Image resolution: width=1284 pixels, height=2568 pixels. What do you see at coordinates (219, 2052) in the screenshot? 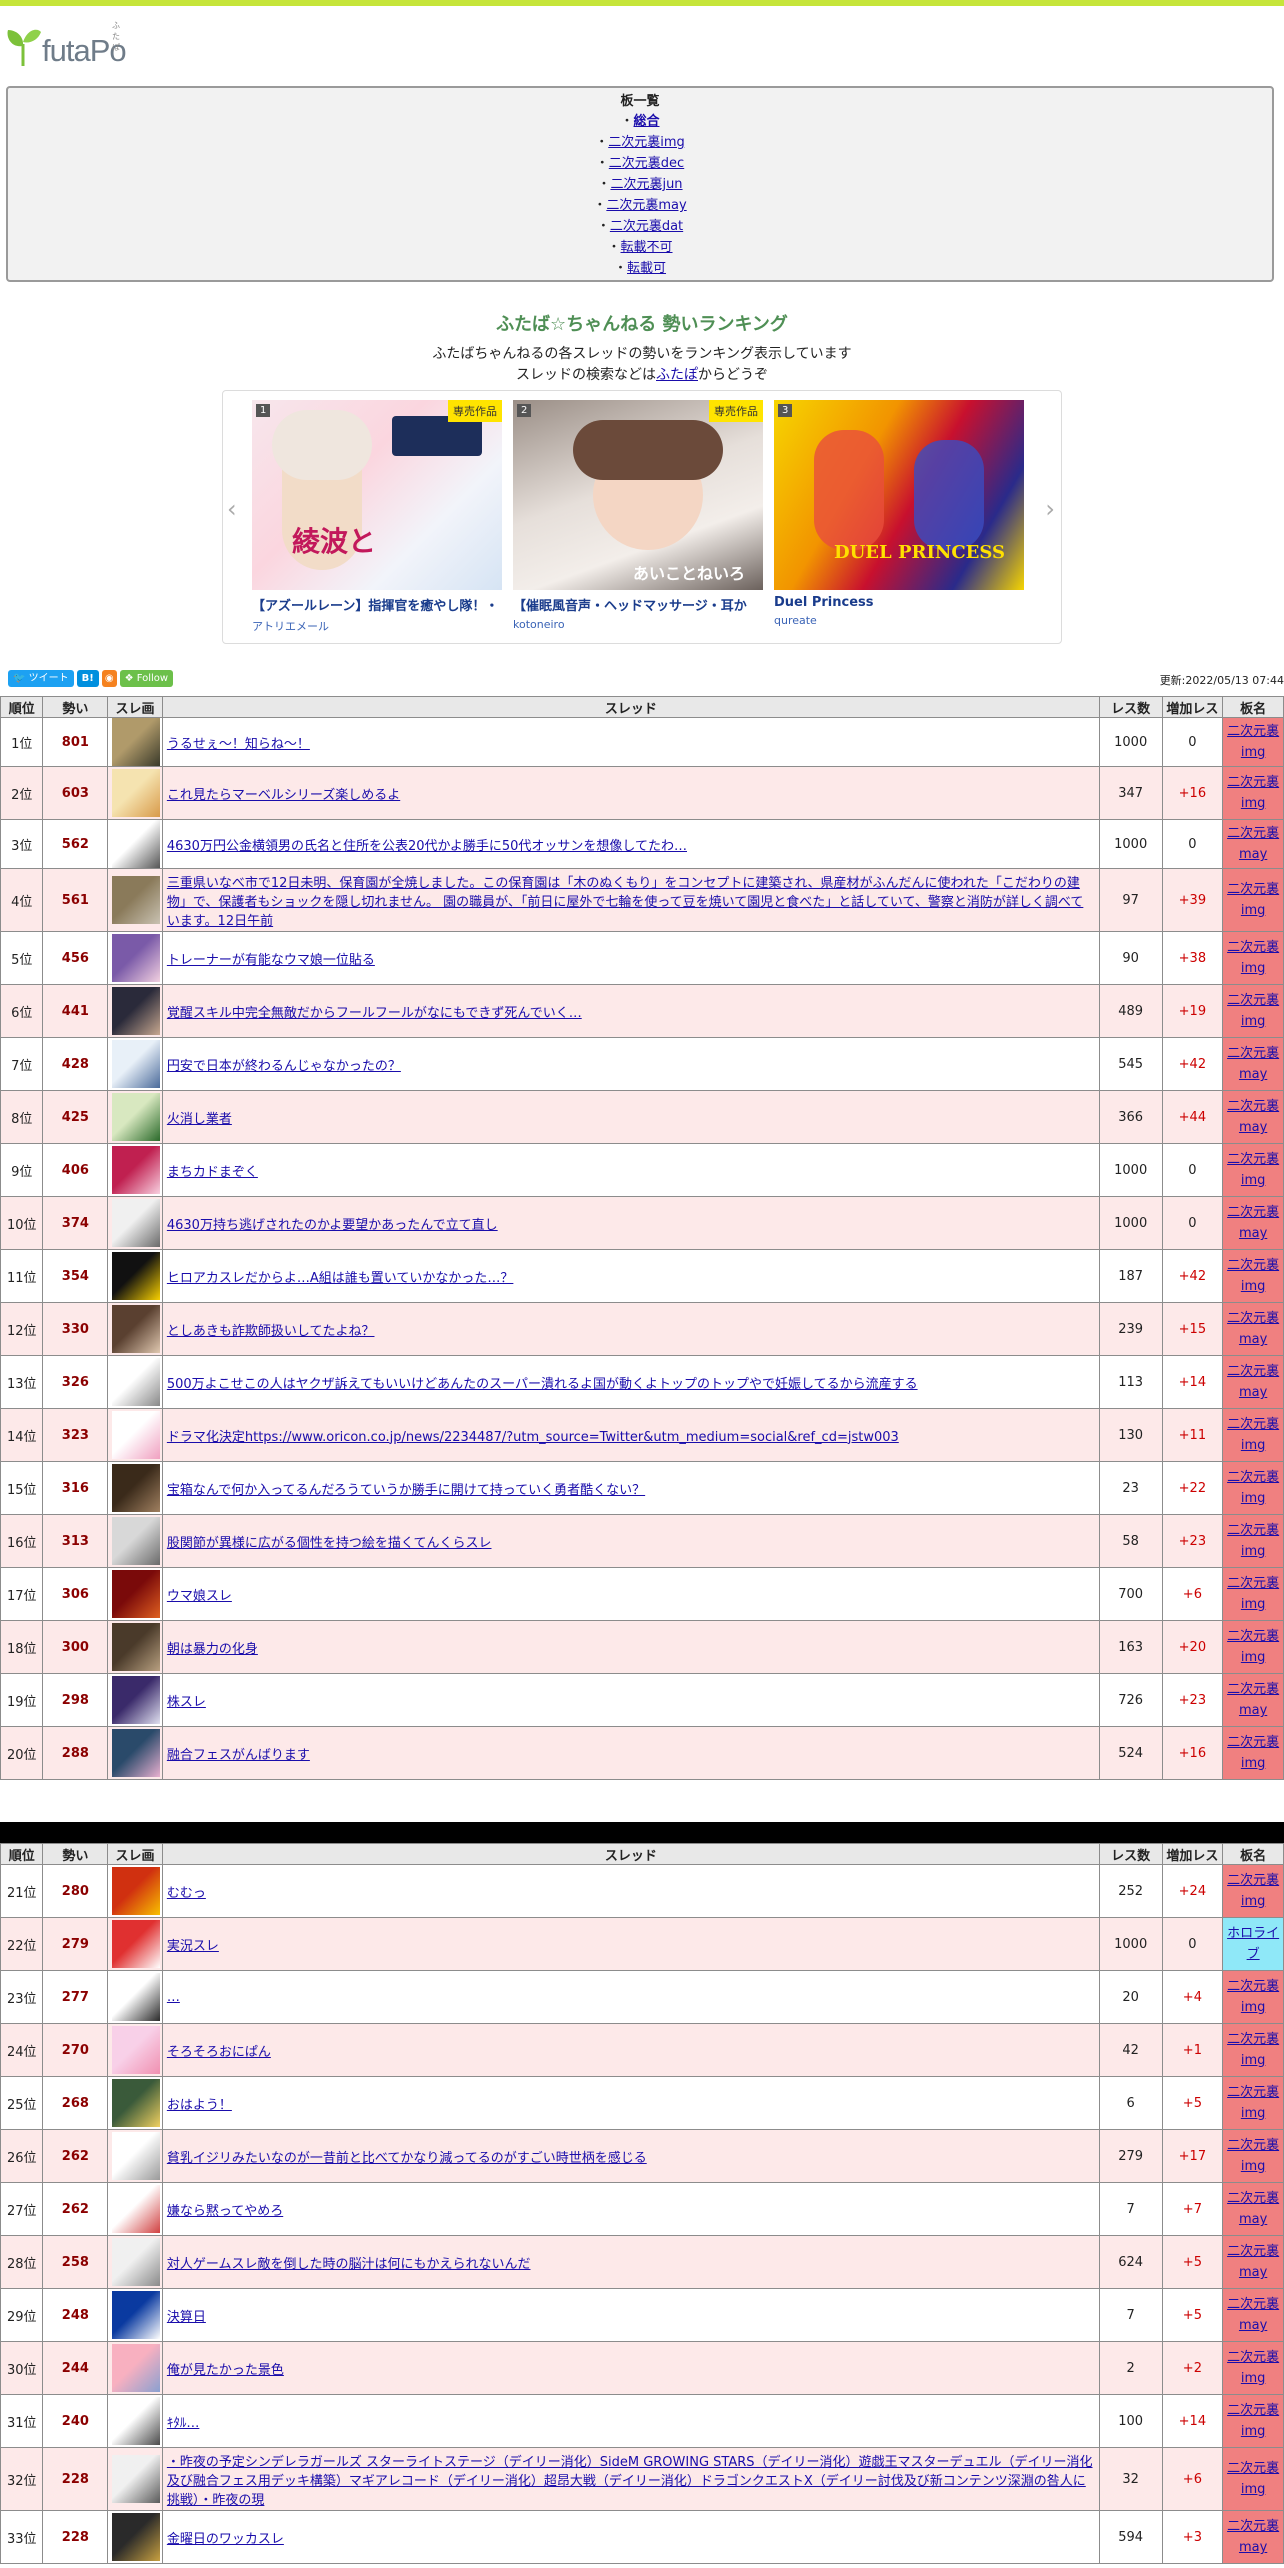
I see `thread-link: そろそろおにぱん` at bounding box center [219, 2052].